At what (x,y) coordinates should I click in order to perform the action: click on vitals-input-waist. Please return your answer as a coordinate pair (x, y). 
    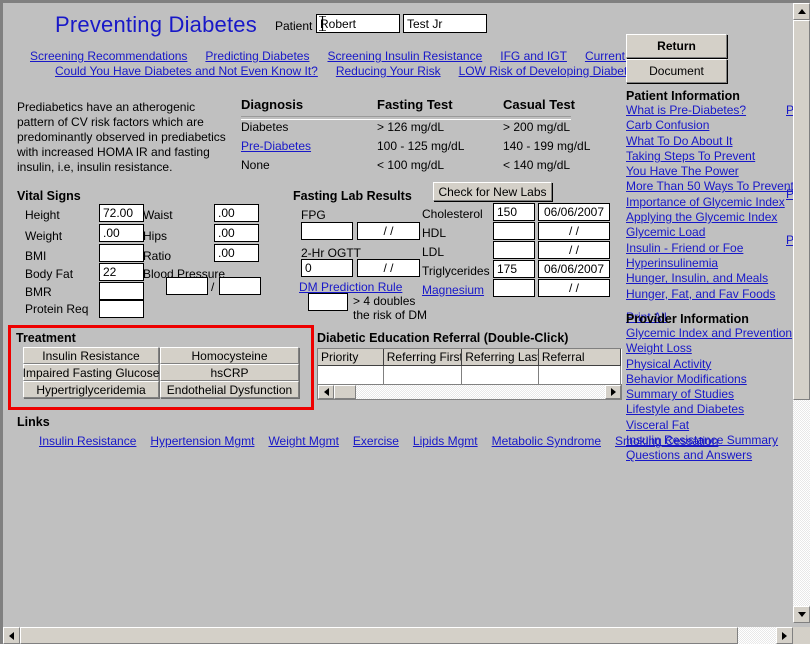
    Looking at the image, I should click on (236, 213).